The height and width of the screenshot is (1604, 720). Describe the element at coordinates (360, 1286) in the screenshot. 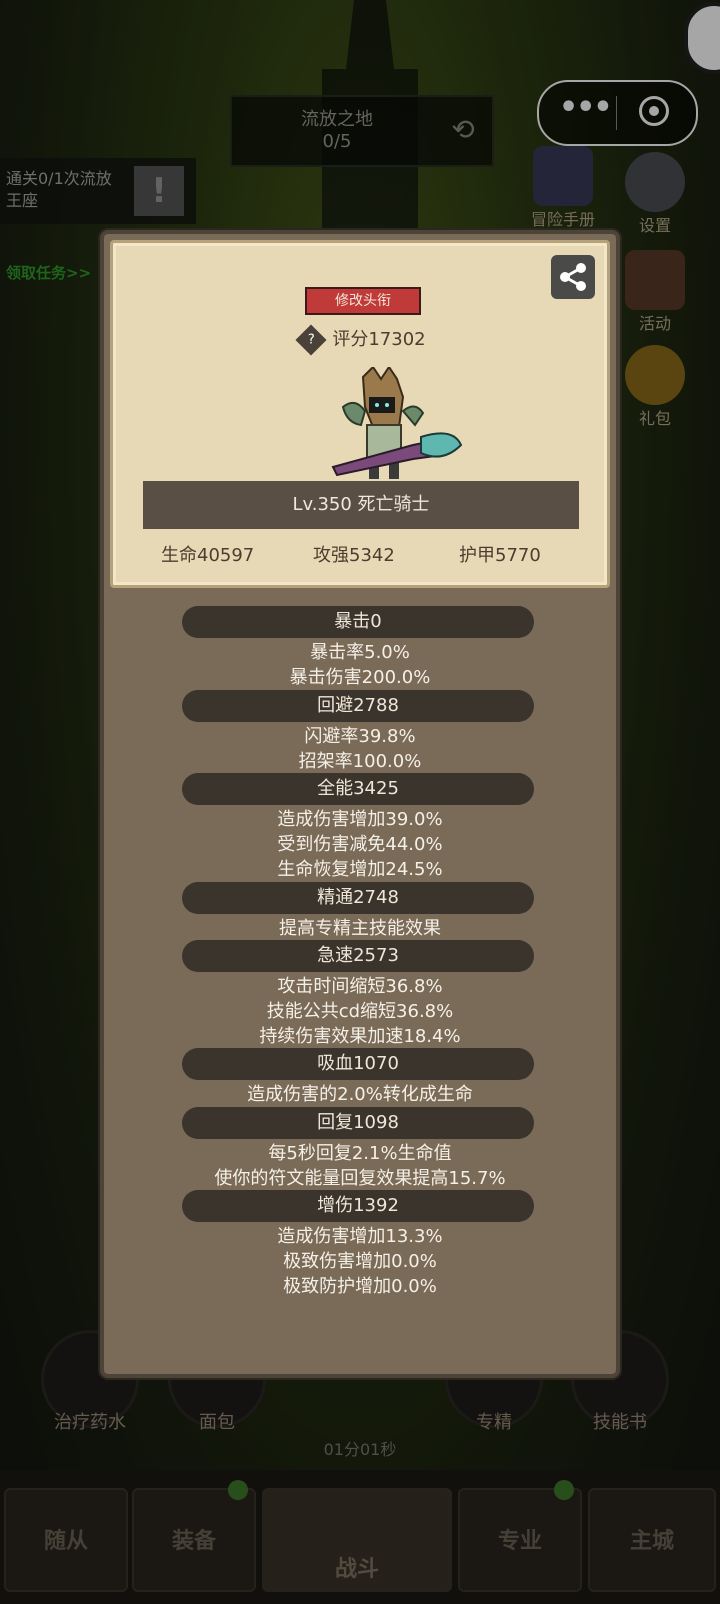

I see `attr-line: 极致防护增加0.0%` at that location.